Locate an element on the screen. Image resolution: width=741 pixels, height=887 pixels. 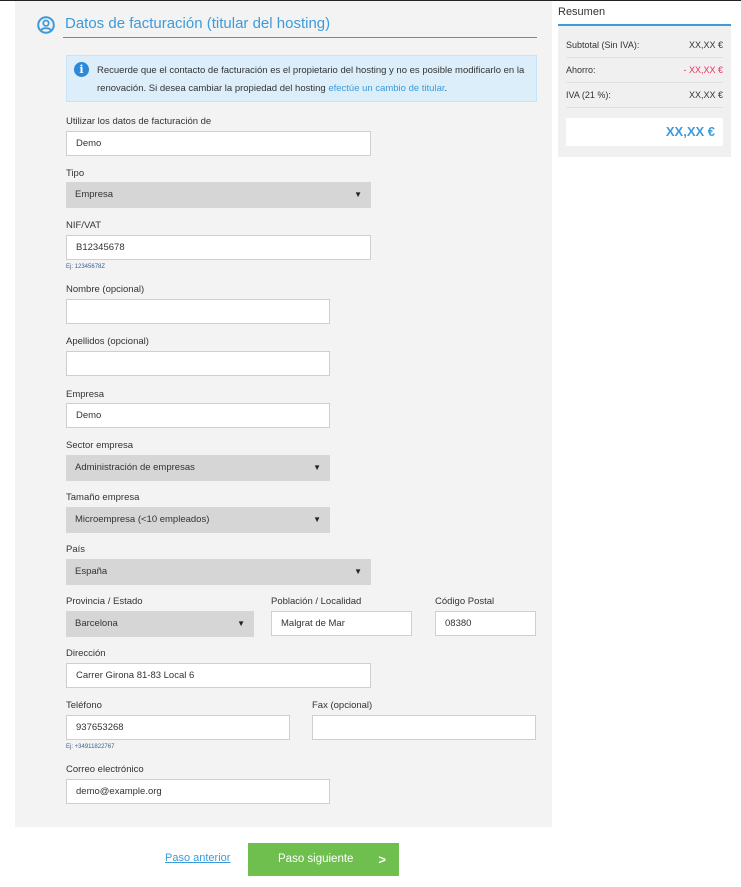
country-select: España ▼ is located at coordinates (218, 572).